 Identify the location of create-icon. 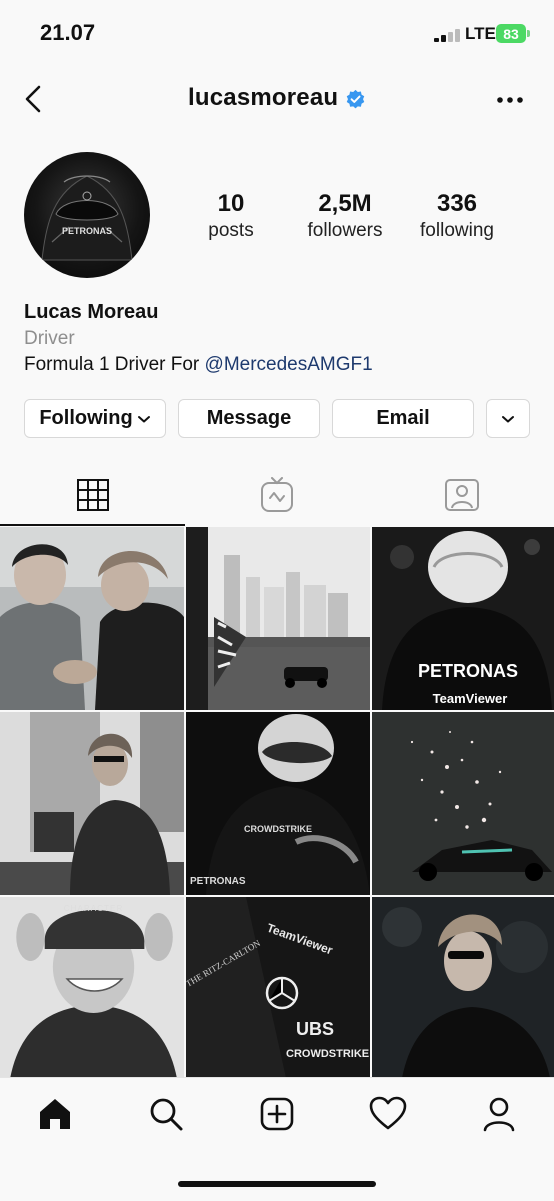
(277, 1114).